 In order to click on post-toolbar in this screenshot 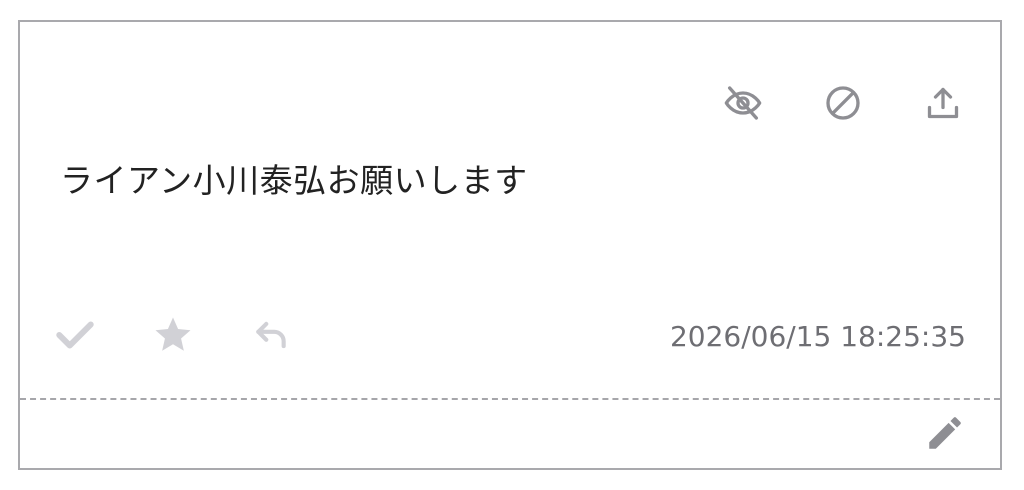, I will do `click(843, 103)`.